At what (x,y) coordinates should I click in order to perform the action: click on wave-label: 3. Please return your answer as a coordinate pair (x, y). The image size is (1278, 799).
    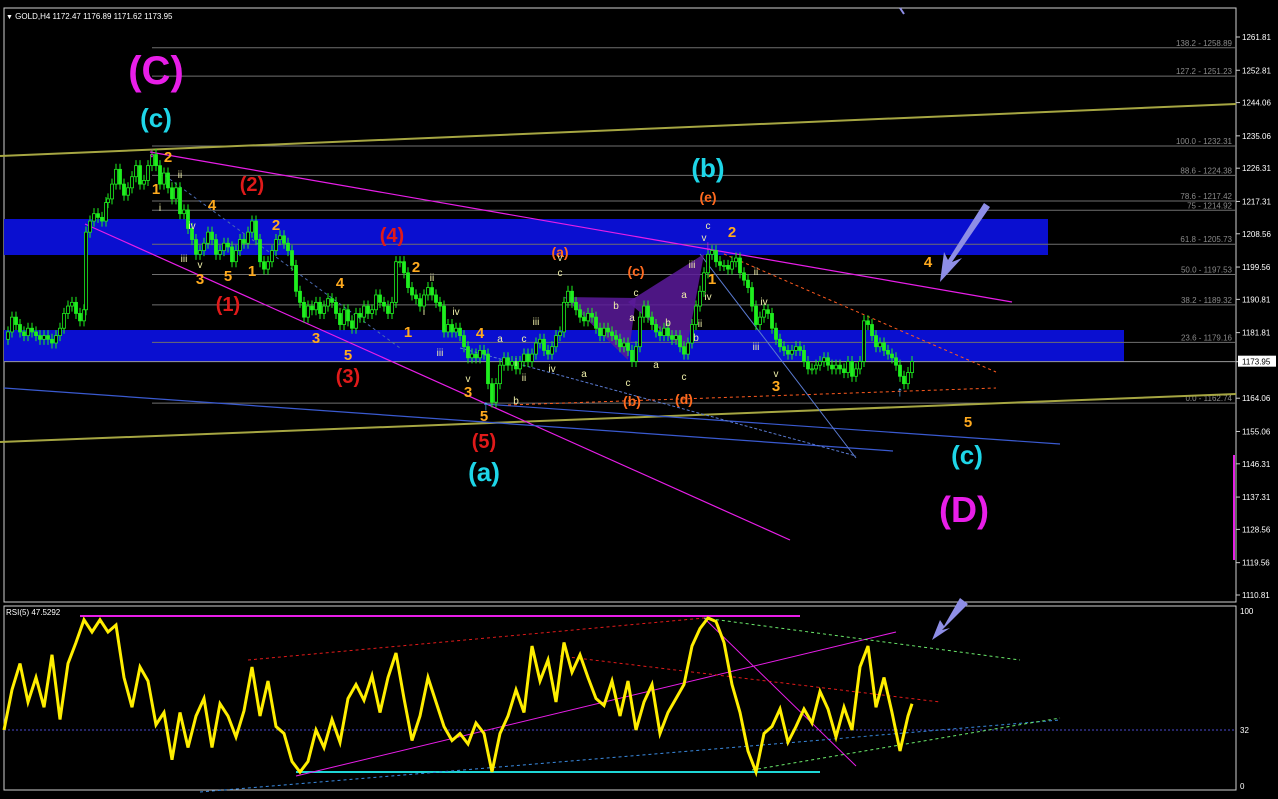
    Looking at the image, I should click on (200, 279).